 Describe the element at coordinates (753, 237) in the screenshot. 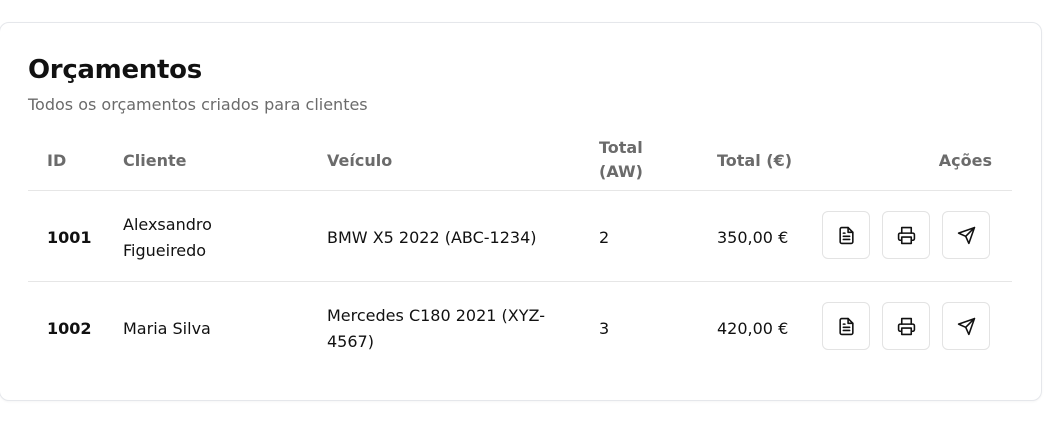

I see `row-total-eur: 350,00 €` at that location.